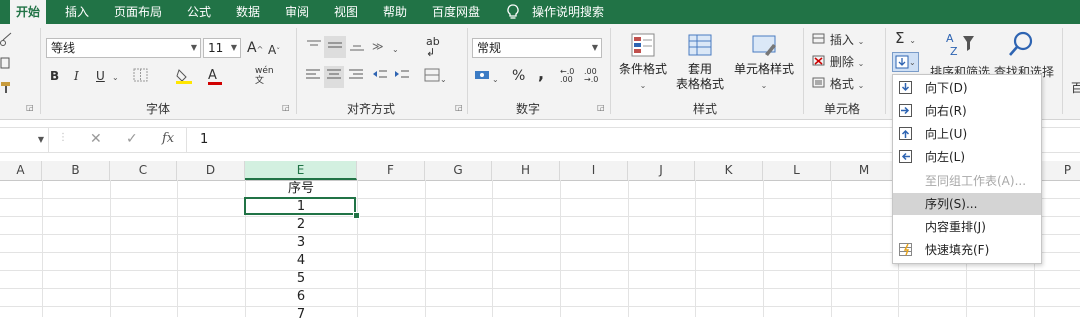  Describe the element at coordinates (215, 76) in the screenshot. I see `font-color-icon: A` at that location.